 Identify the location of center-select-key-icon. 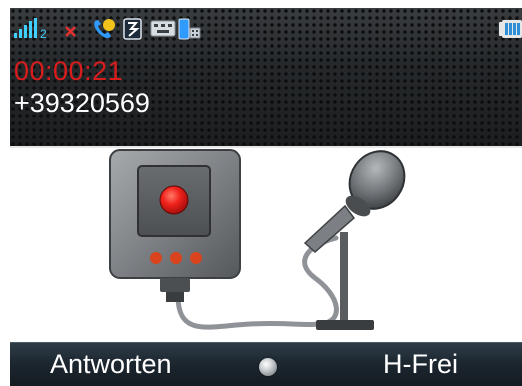
(268, 367).